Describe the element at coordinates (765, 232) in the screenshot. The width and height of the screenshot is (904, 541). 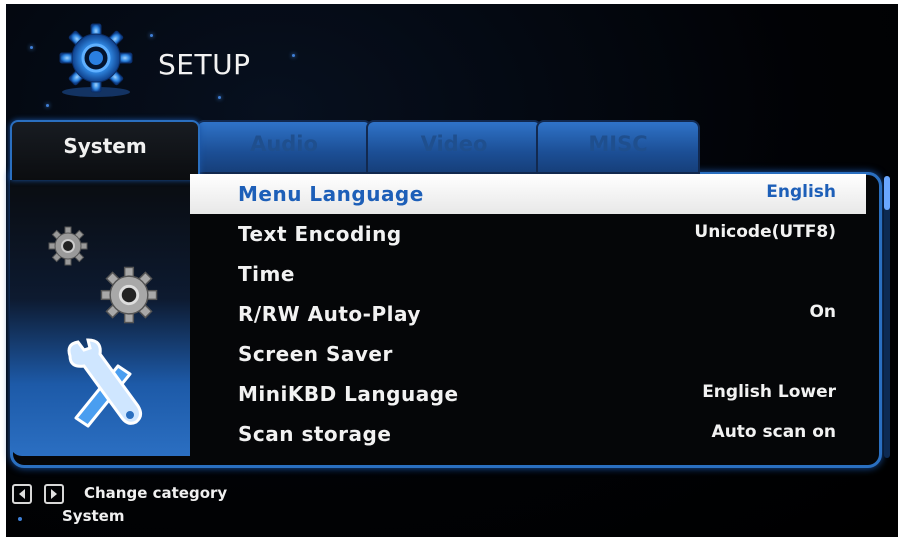
I see `menu-item-value: Unicode(UTF8)` at that location.